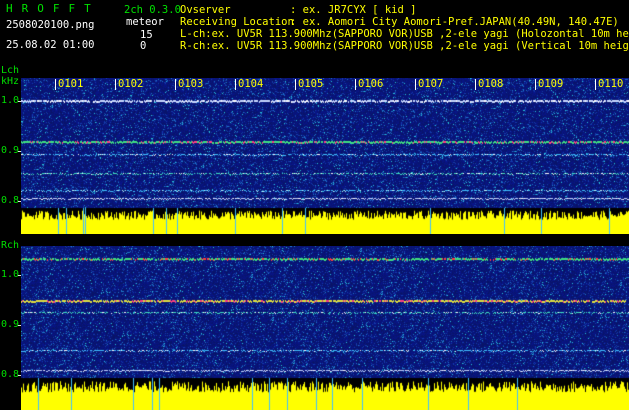  I want to click on time-label: 0107, so click(431, 84).